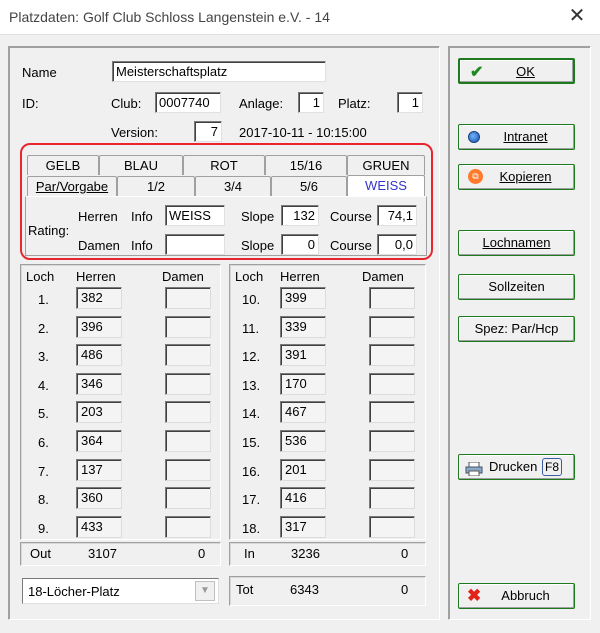 The image size is (600, 633). Describe the element at coordinates (397, 244) in the screenshot. I see `damen-course-input: 0,0` at that location.